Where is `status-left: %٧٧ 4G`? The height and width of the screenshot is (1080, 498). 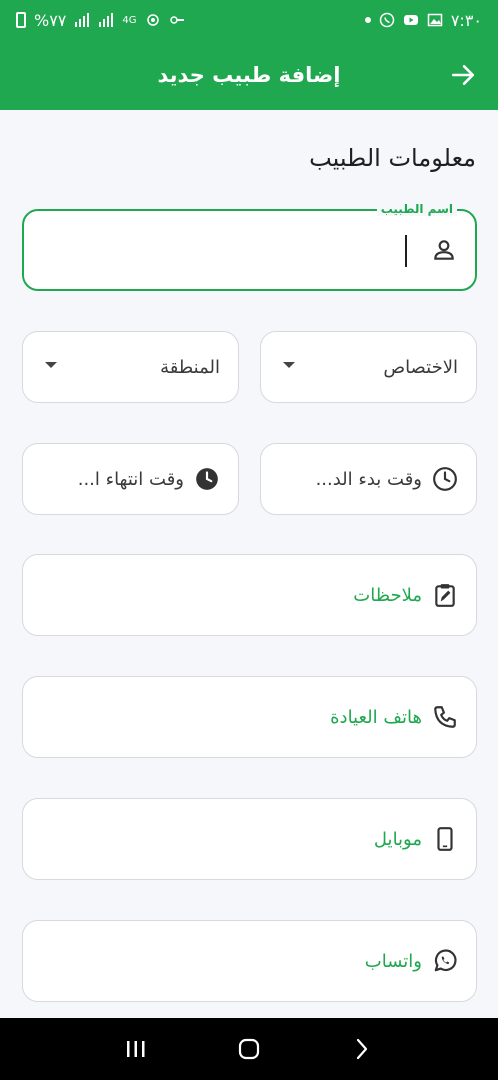 status-left: %٧٧ 4G is located at coordinates (100, 20).